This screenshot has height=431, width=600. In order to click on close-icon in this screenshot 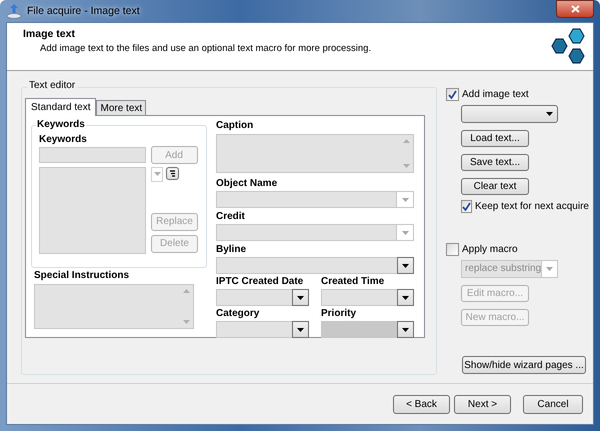, I will do `click(575, 9)`.